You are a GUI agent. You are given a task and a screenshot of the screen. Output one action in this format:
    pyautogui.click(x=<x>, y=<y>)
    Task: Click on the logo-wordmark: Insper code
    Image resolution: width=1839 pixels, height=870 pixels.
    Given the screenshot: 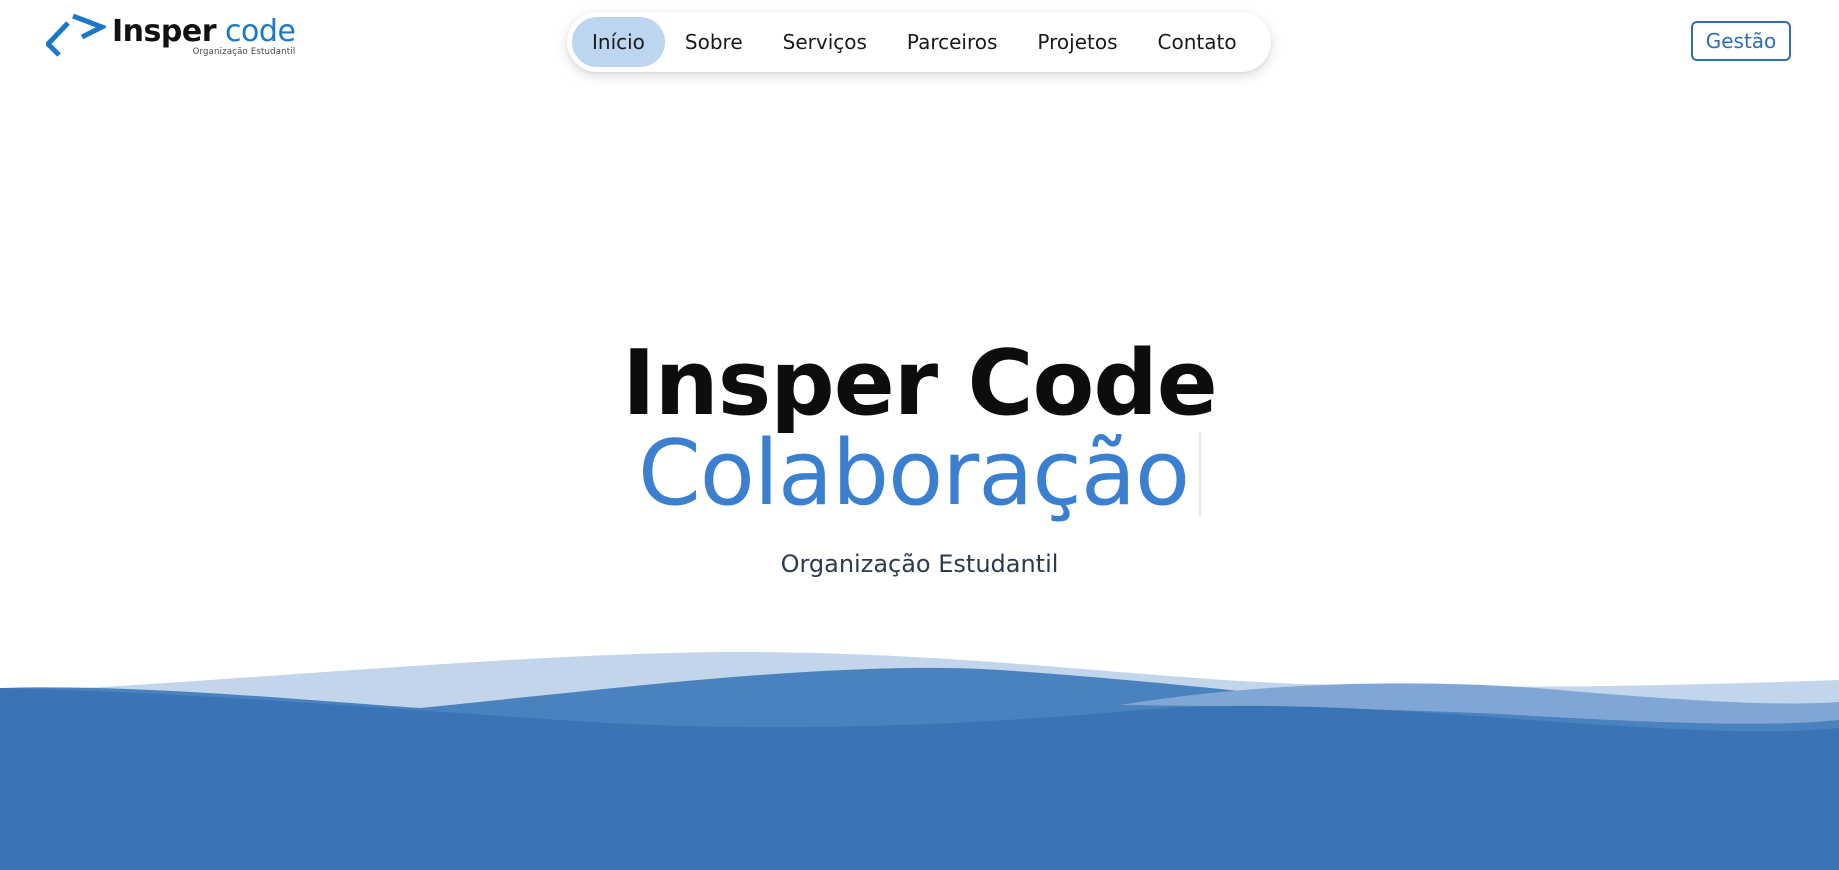 What is the action you would take?
    pyautogui.click(x=204, y=32)
    